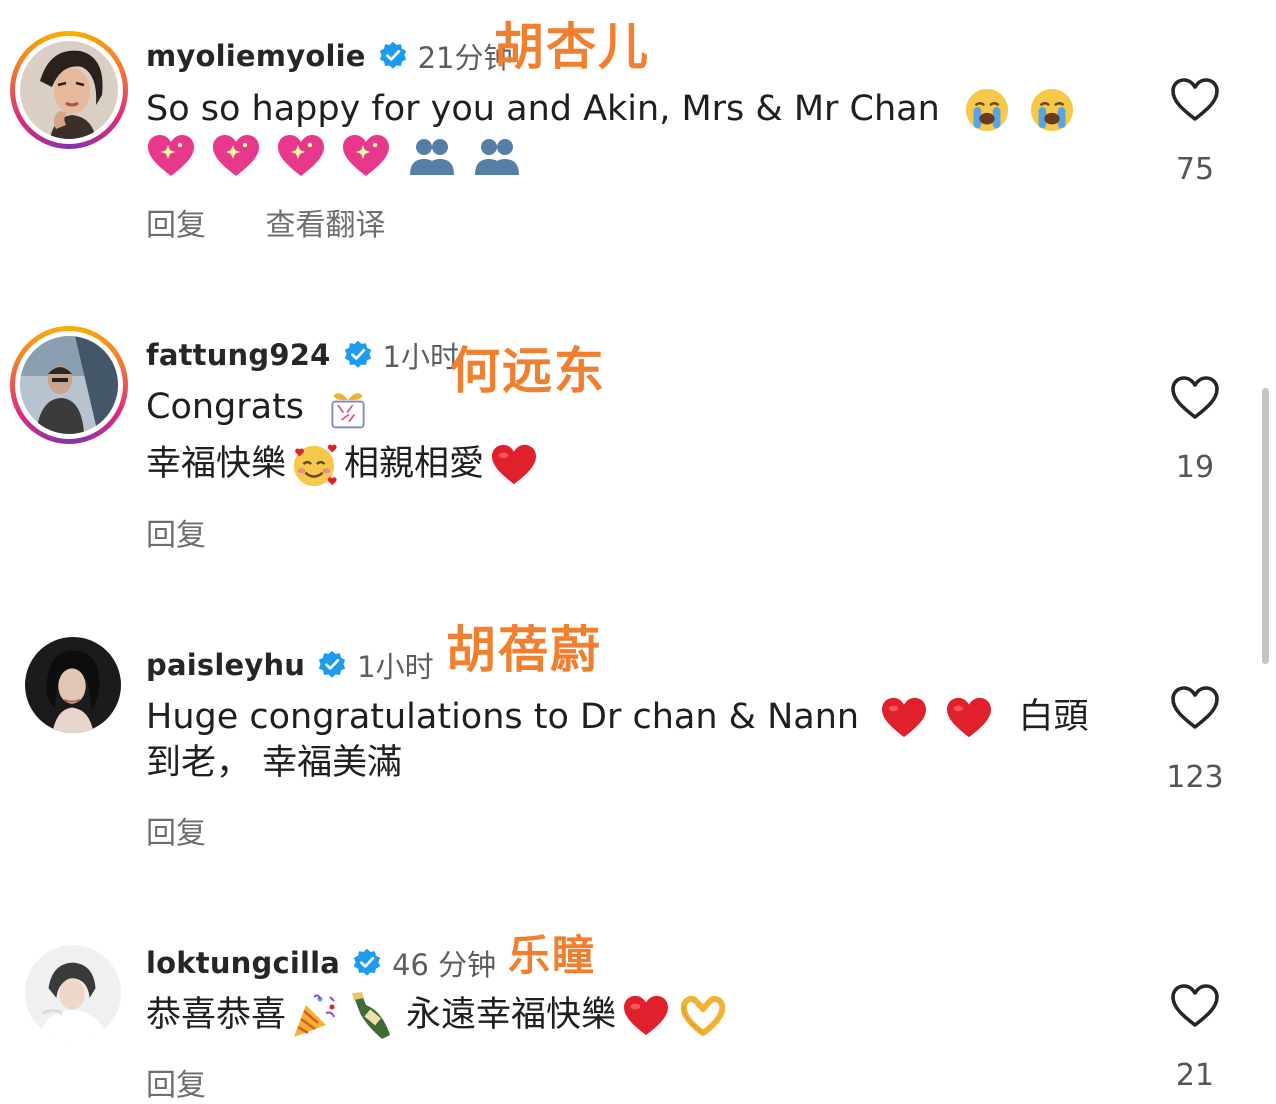 The image size is (1276, 1104). Describe the element at coordinates (216, 1015) in the screenshot. I see `comment-text-line: 恭喜恭喜` at that location.